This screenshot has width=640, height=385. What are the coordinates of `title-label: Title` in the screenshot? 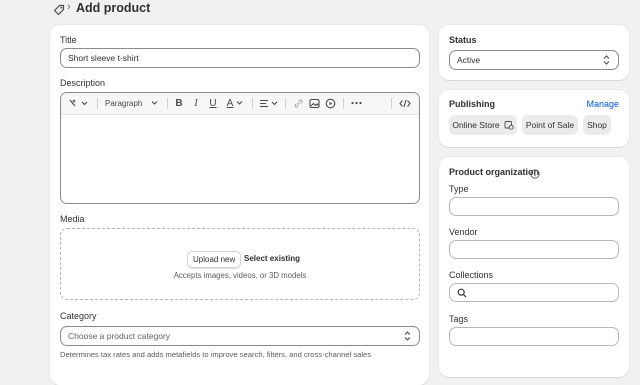 It's located at (68, 40).